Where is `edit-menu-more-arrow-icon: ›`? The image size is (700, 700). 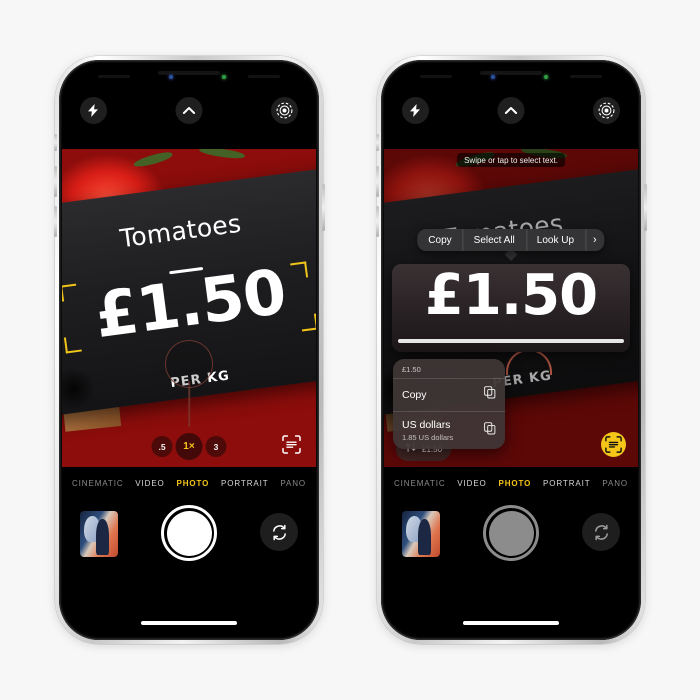 edit-menu-more-arrow-icon: › is located at coordinates (595, 240).